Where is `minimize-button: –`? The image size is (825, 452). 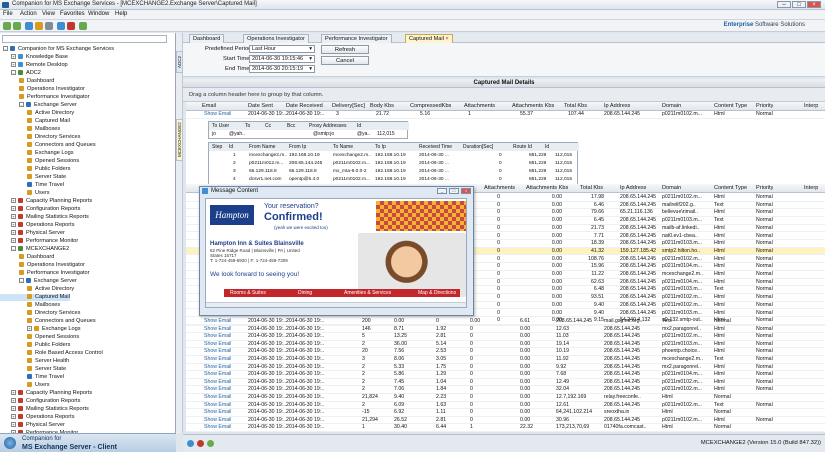 minimize-button: – is located at coordinates (784, 4).